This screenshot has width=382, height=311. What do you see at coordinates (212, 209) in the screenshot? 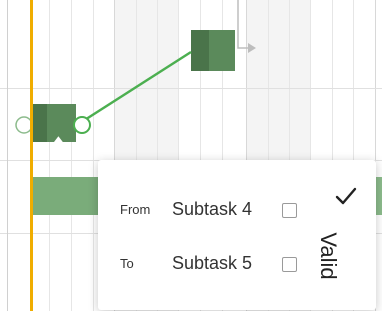
I see `from-task-name: Subtask 4` at bounding box center [212, 209].